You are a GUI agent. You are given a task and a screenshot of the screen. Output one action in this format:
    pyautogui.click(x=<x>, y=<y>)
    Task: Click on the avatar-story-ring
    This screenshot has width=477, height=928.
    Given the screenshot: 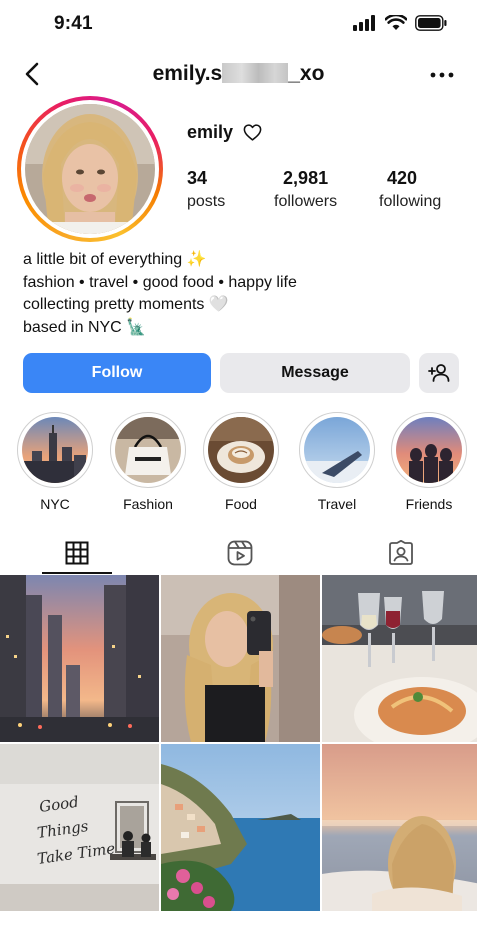 What is the action you would take?
    pyautogui.click(x=90, y=169)
    